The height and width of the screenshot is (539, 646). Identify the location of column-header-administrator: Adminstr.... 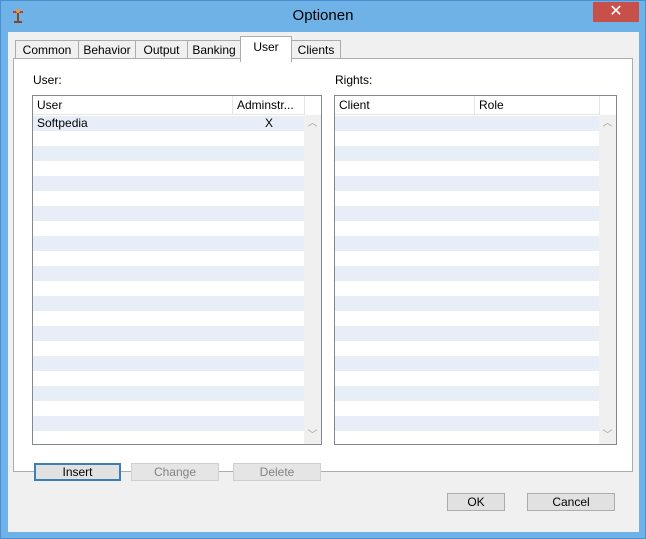
(269, 105).